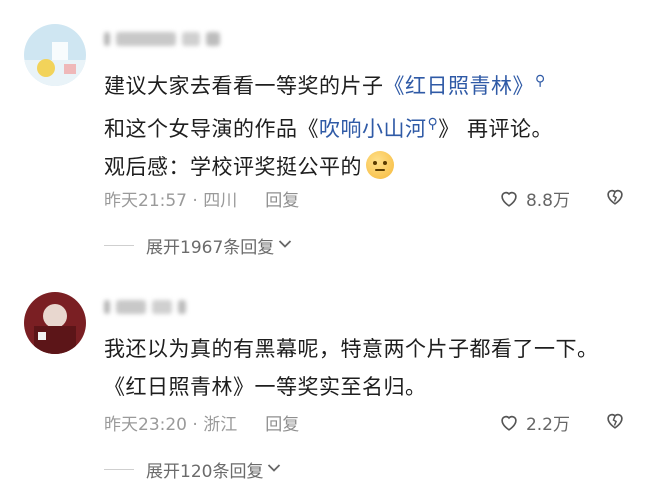 This screenshot has width=650, height=497. What do you see at coordinates (547, 424) in the screenshot?
I see `like-count: 2.2万` at bounding box center [547, 424].